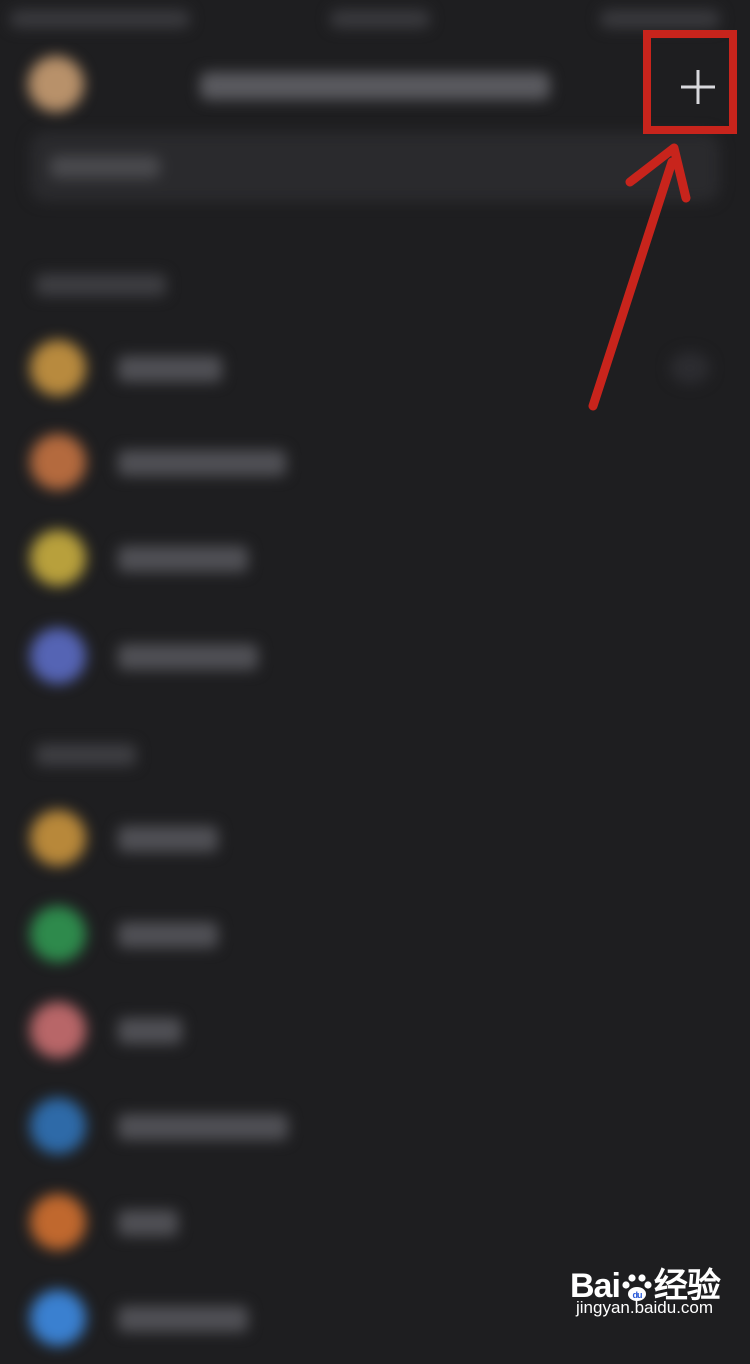 The width and height of the screenshot is (750, 1364). Describe the element at coordinates (645, 1307) in the screenshot. I see `watermark-url: jingyan.baidu.com` at that location.